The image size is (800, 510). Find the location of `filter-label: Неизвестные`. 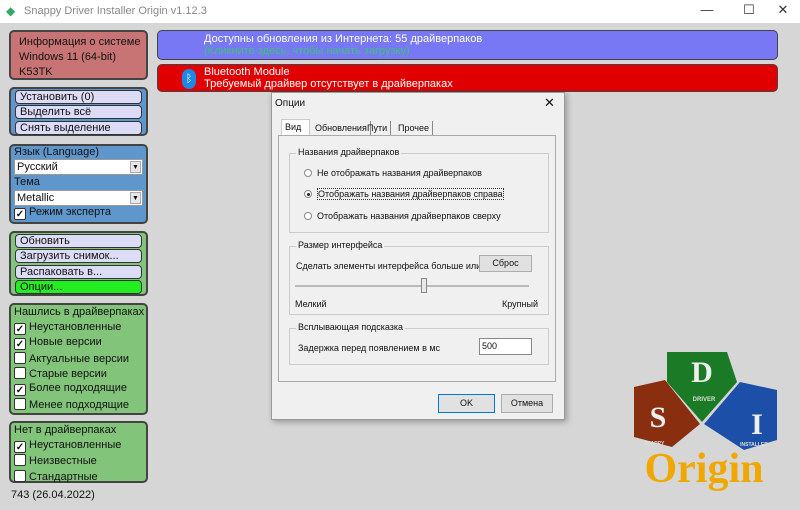

filter-label: Неизвестные is located at coordinates (63, 461).